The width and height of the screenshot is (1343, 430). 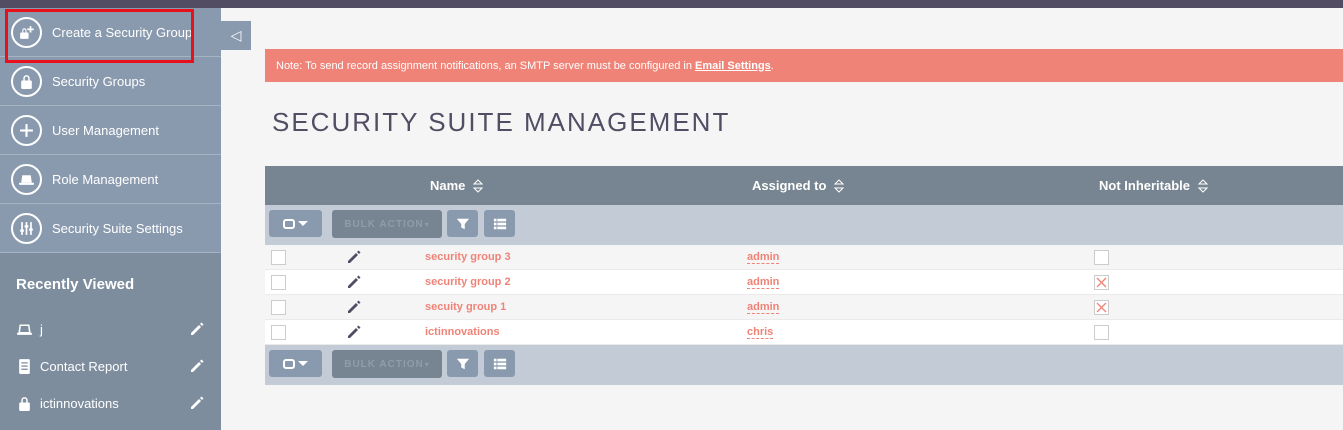 What do you see at coordinates (26, 130) in the screenshot?
I see `plus-icon` at bounding box center [26, 130].